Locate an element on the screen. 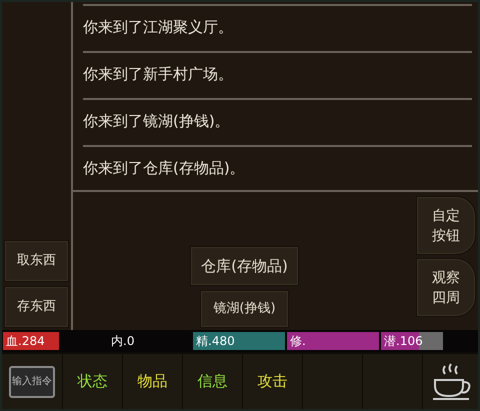 The width and height of the screenshot is (480, 411). stat-label: 潜.106 is located at coordinates (403, 341).